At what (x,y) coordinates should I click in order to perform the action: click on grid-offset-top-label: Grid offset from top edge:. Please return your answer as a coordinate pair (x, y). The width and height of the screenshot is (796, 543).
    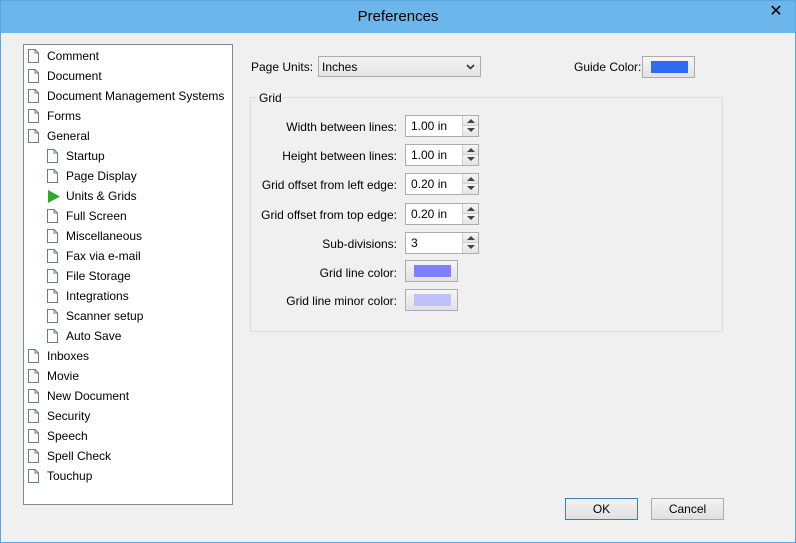
    Looking at the image, I should click on (329, 215).